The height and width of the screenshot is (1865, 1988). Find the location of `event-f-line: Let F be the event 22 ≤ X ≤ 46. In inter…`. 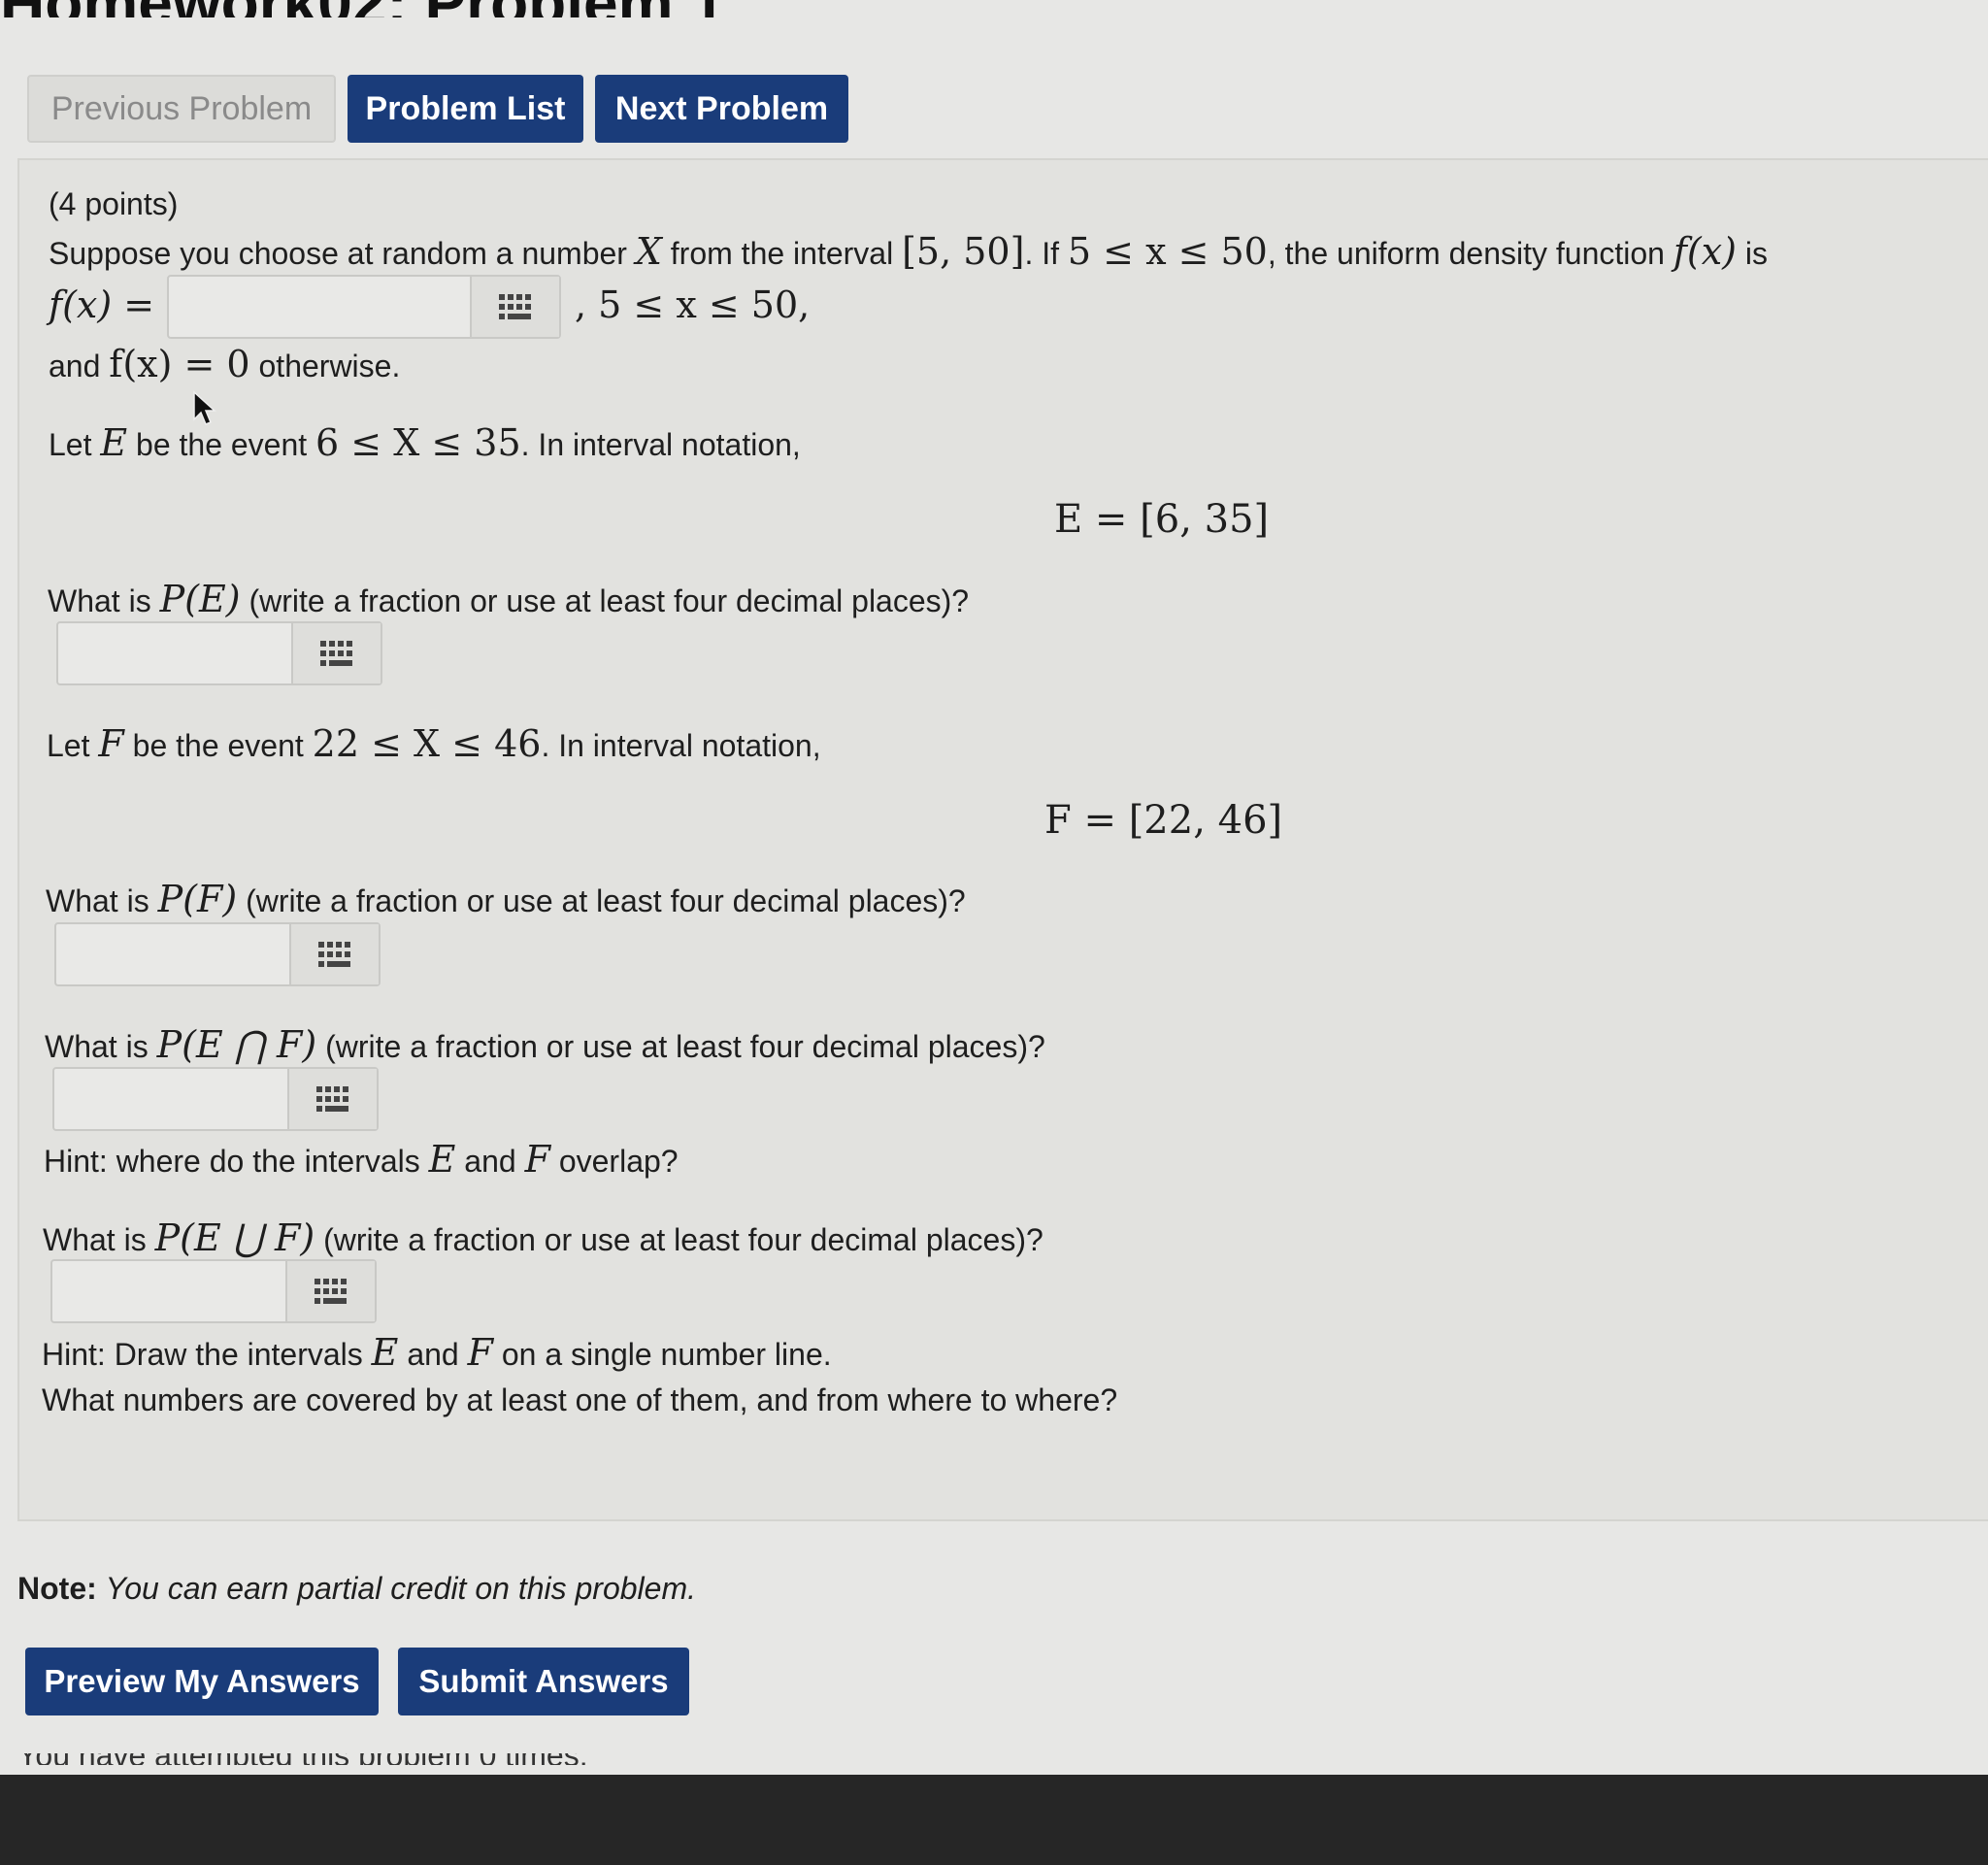

event-f-line: Let F be the event 22 ≤ X ≤ 46. In inter… is located at coordinates (434, 745).